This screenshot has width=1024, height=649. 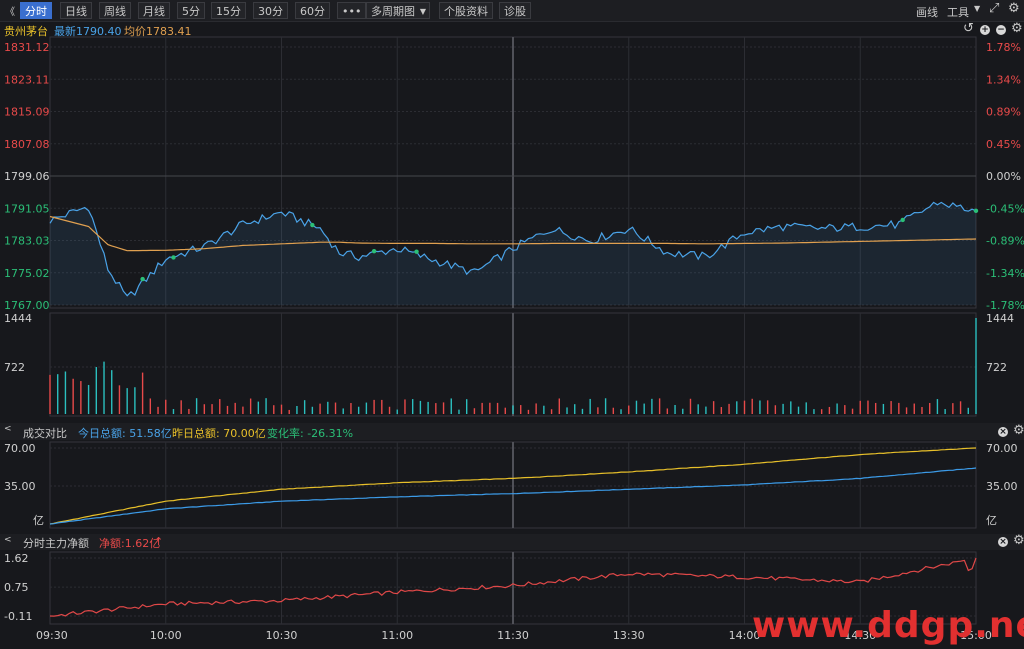 I want to click on time-tick-label: 13:30, so click(x=629, y=635).